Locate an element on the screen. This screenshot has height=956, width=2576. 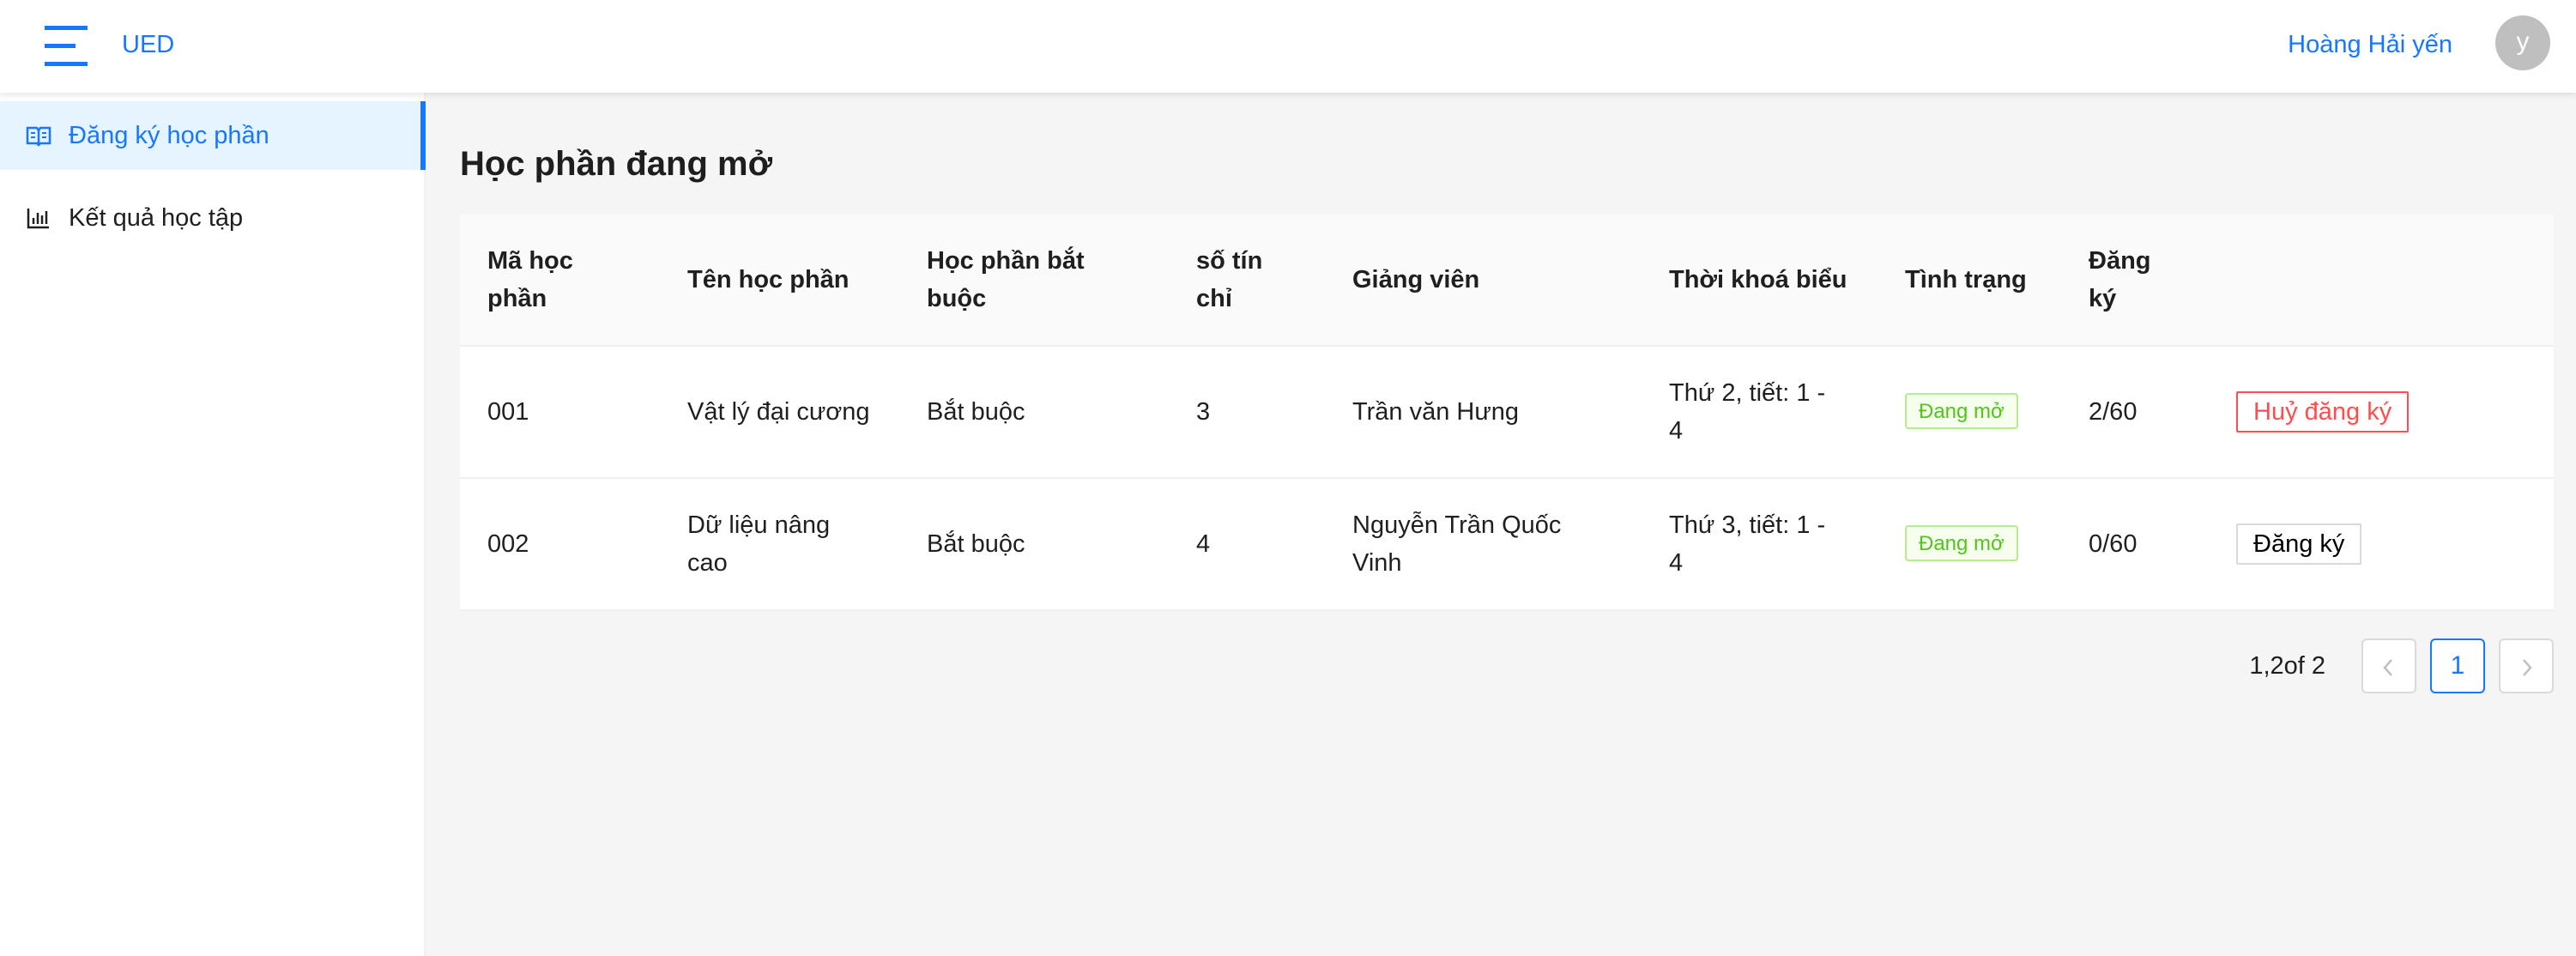
pagination-total: 1,2of 2 is located at coordinates (2287, 666).